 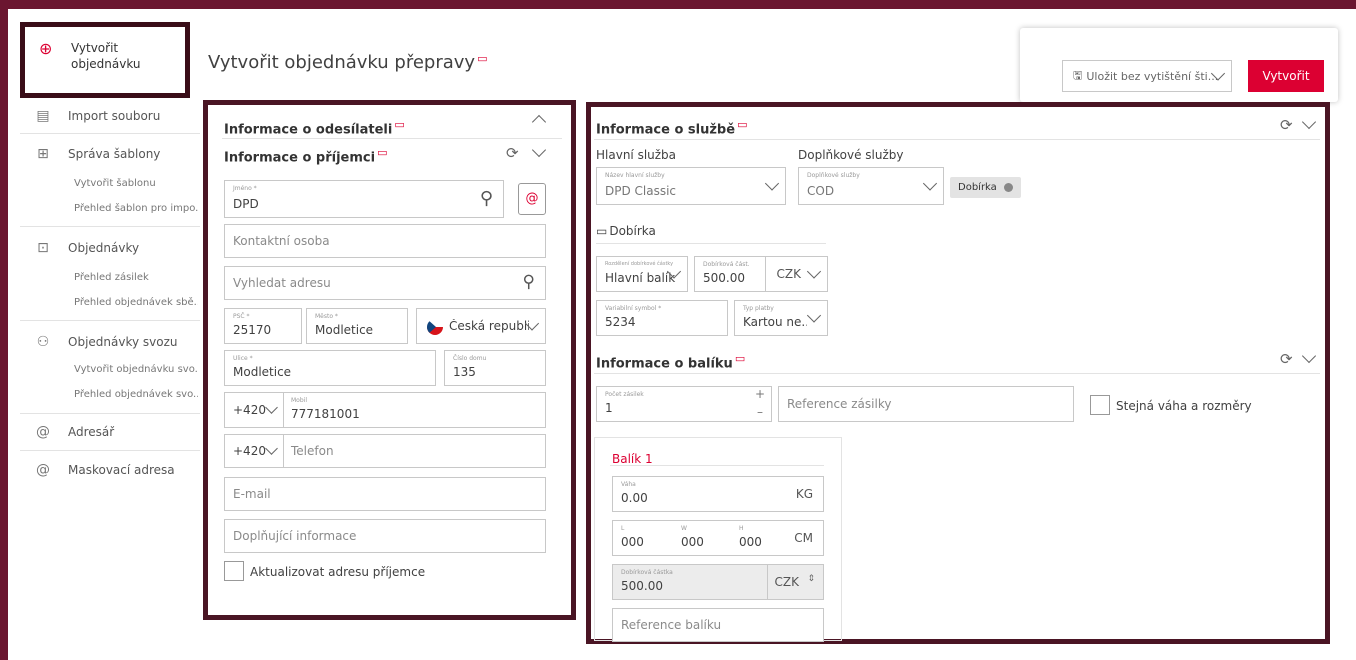 I want to click on same-weight-label: Stejná váha a rozměry, so click(x=1184, y=406).